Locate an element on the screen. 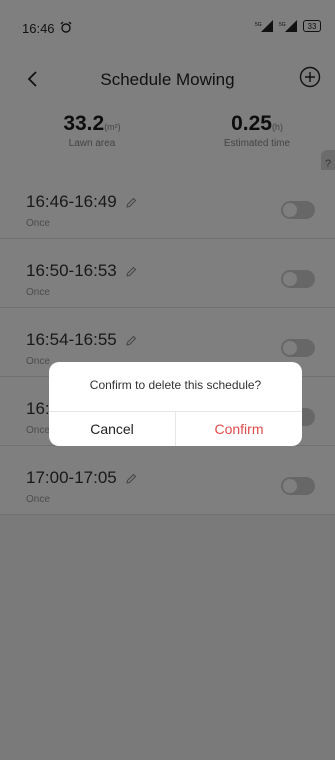  dialog-message: Confirm to delete this schedule? is located at coordinates (175, 385).